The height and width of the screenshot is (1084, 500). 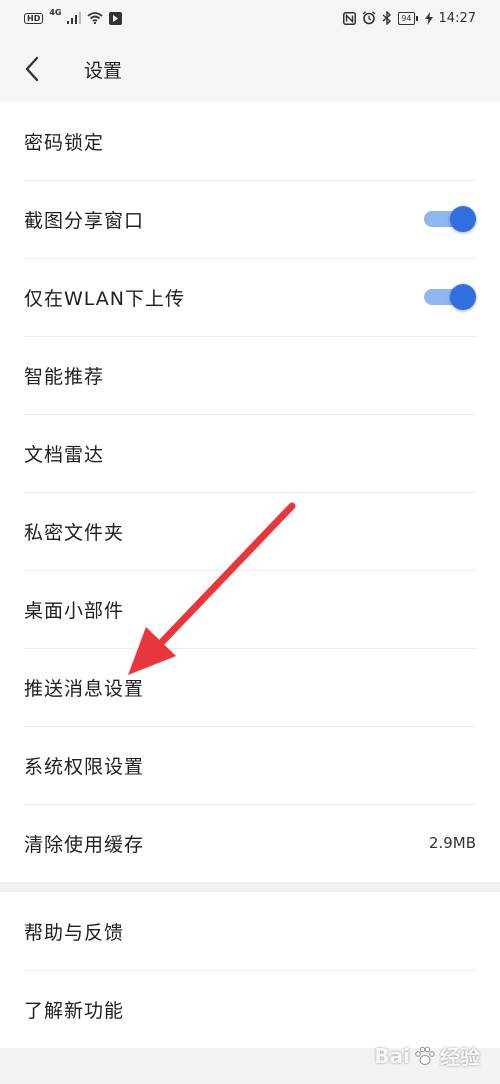 What do you see at coordinates (74, 1010) in the screenshot?
I see `row-label: 了解新功能` at bounding box center [74, 1010].